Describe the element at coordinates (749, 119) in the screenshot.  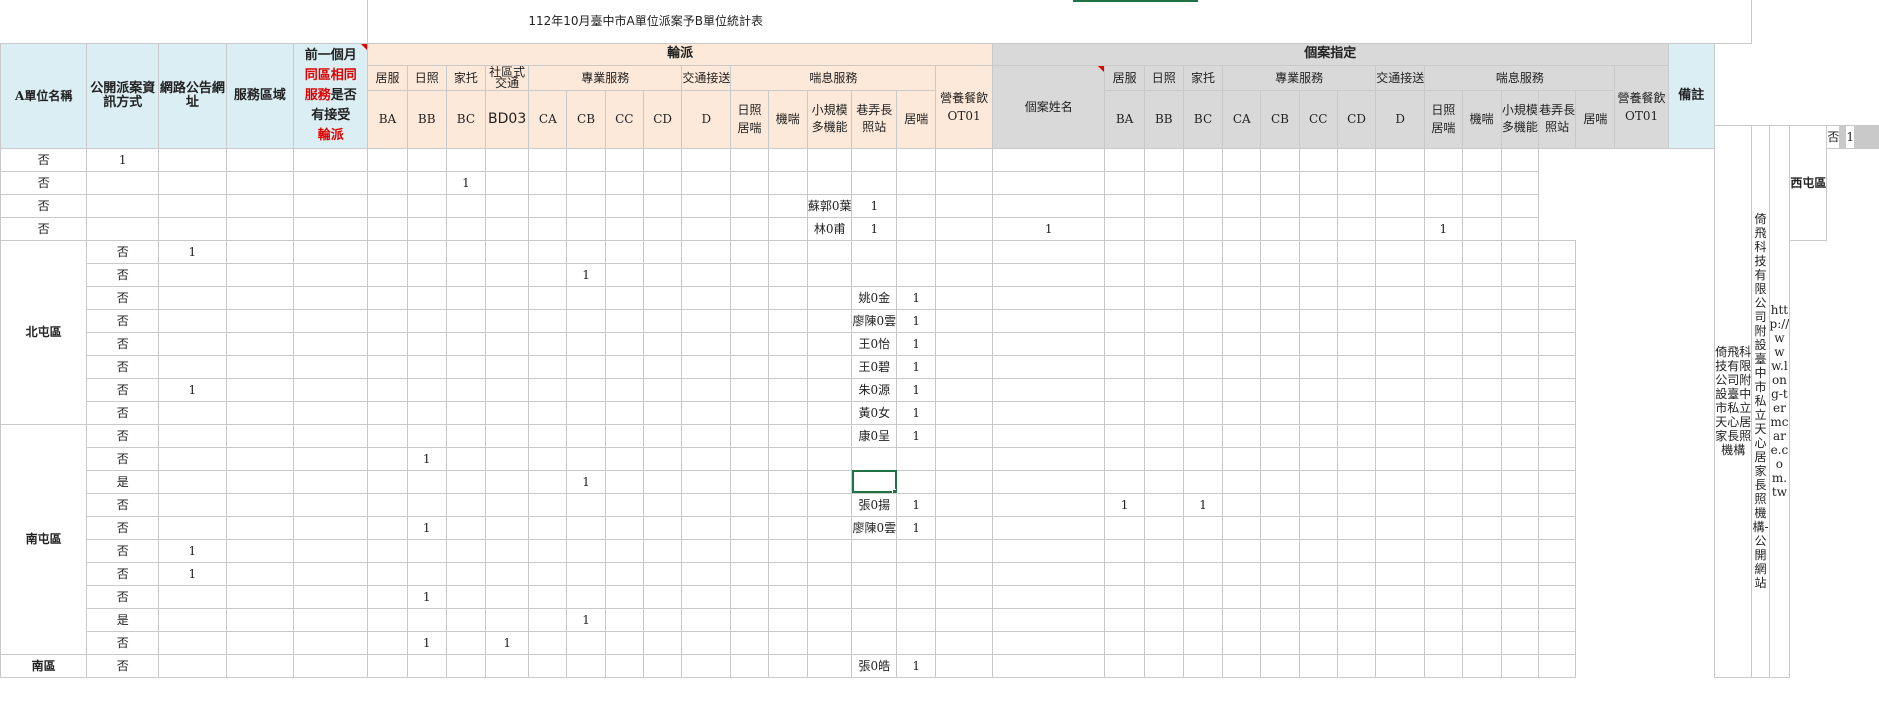
I see `header-day-respite: 日照 居喘` at that location.